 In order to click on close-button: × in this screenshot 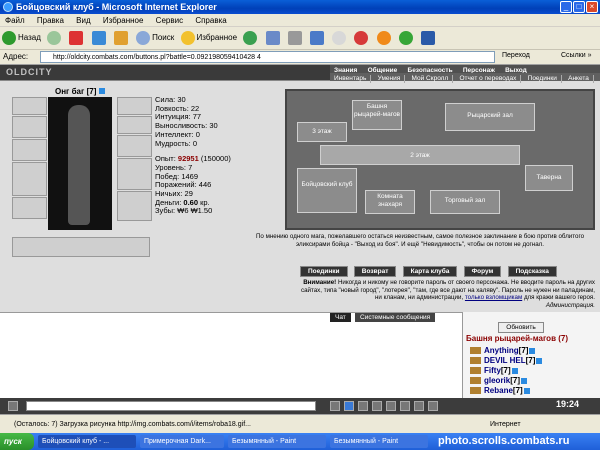, I will do `click(592, 7)`.